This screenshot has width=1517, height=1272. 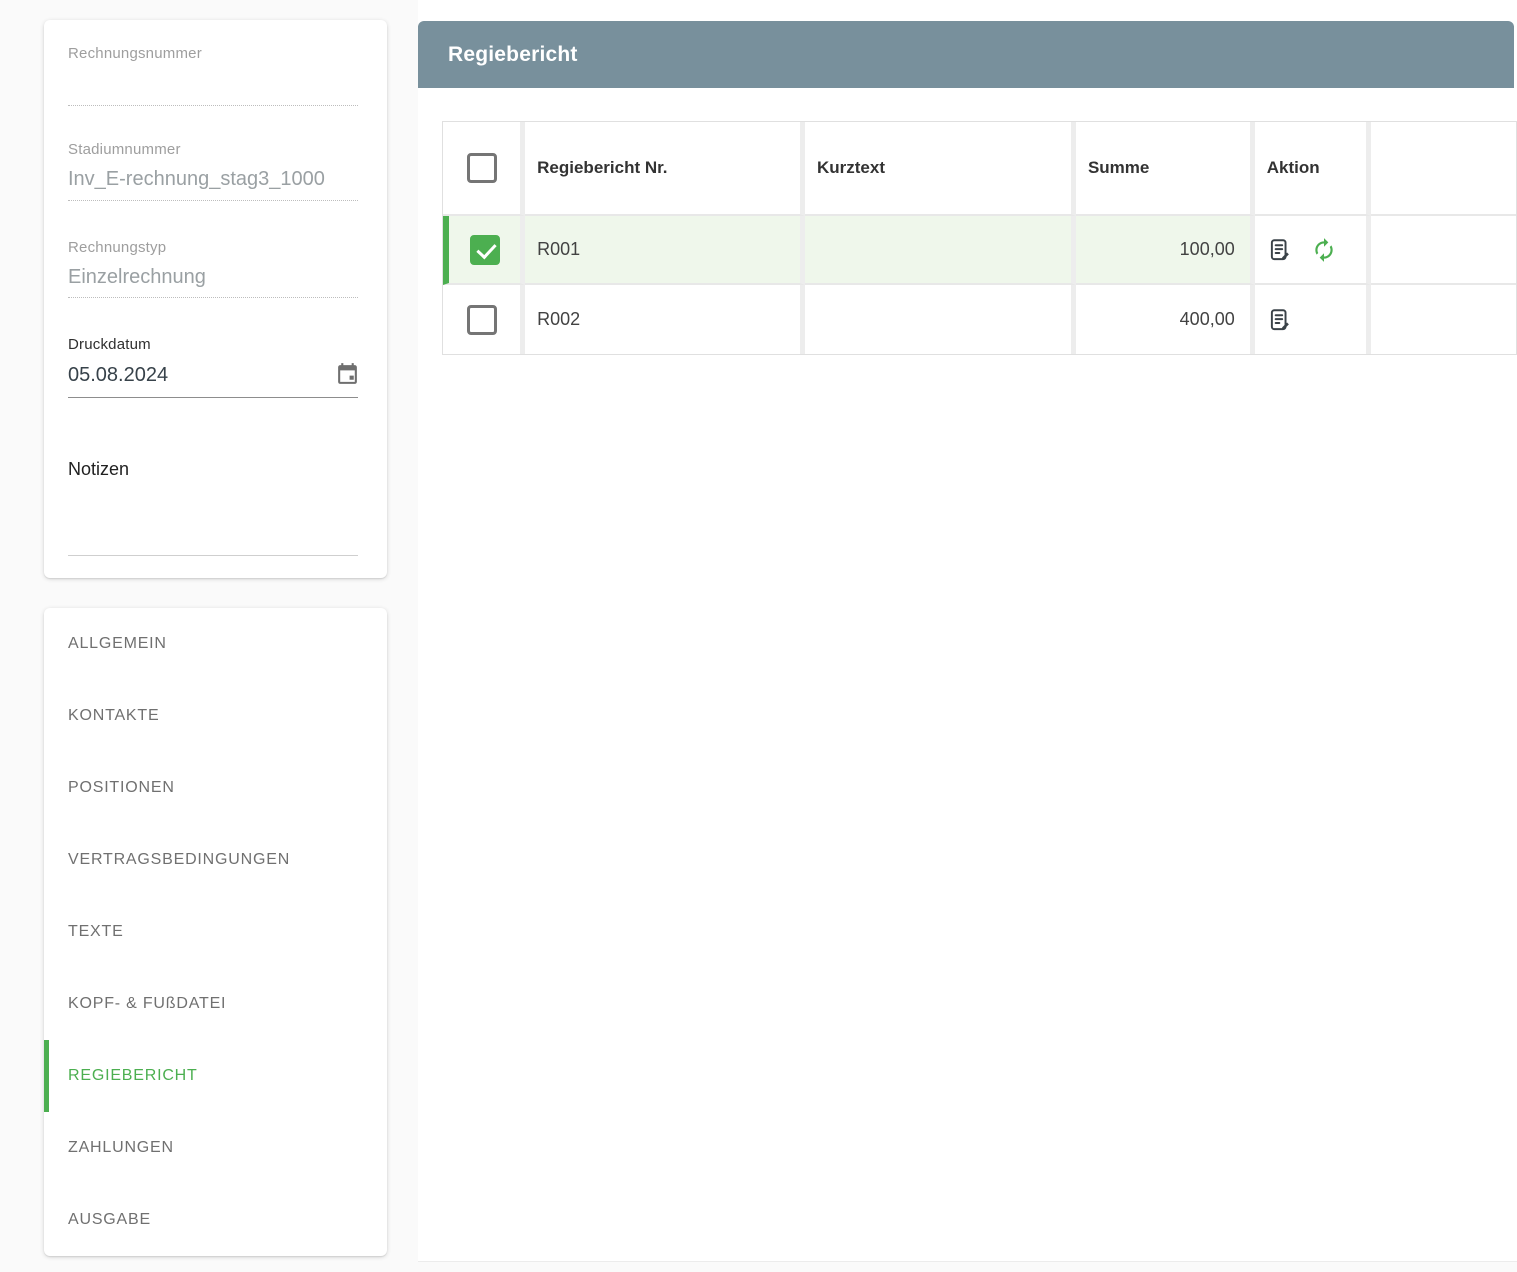 I want to click on stadiumnummer-value: Inv_E-rechnung_stag3_1000, so click(x=196, y=179).